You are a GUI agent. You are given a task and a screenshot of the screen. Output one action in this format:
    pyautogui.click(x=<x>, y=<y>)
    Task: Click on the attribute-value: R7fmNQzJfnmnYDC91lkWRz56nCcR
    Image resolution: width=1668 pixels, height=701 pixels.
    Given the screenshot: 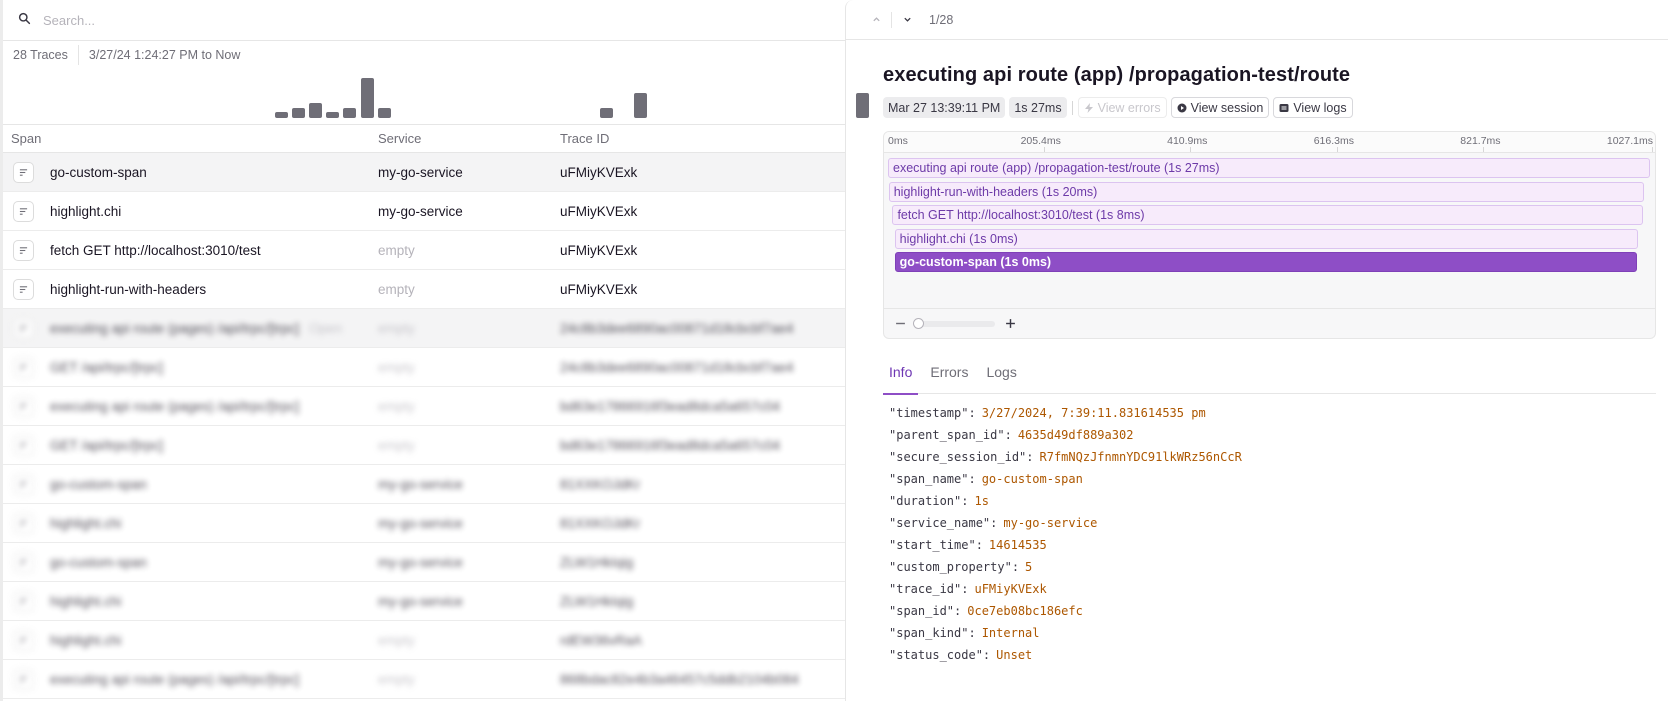 What is the action you would take?
    pyautogui.click(x=1141, y=457)
    